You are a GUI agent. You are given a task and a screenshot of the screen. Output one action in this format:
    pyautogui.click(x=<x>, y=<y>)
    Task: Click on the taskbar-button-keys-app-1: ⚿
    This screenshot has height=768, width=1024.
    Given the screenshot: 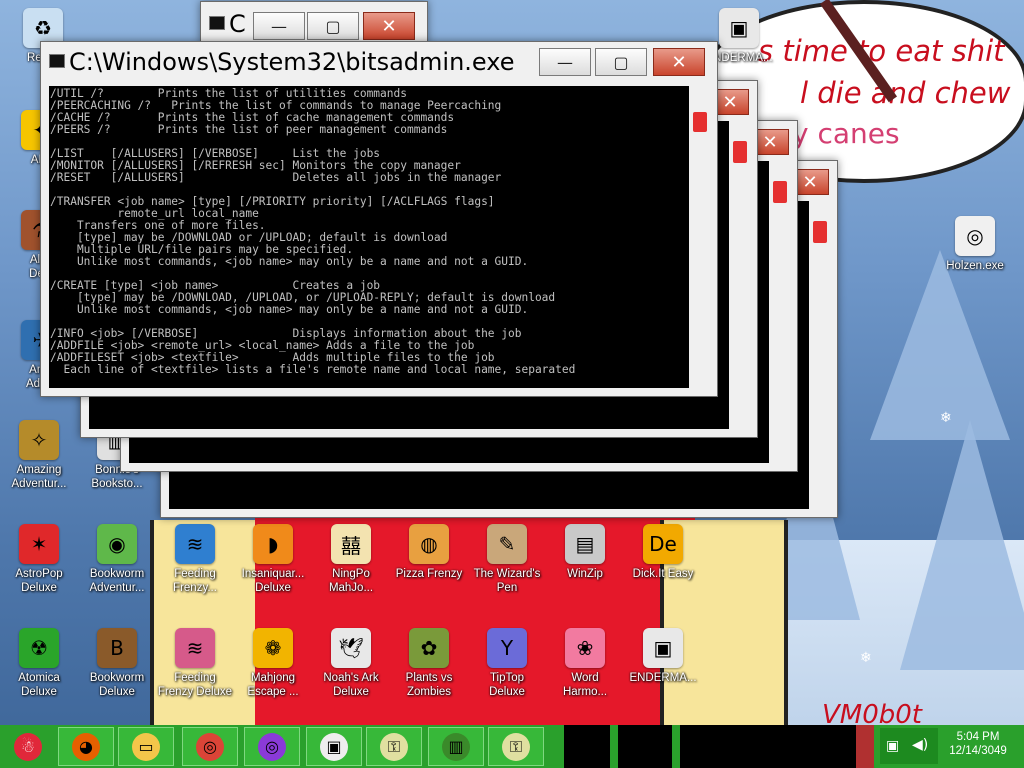 What is the action you would take?
    pyautogui.click(x=394, y=746)
    